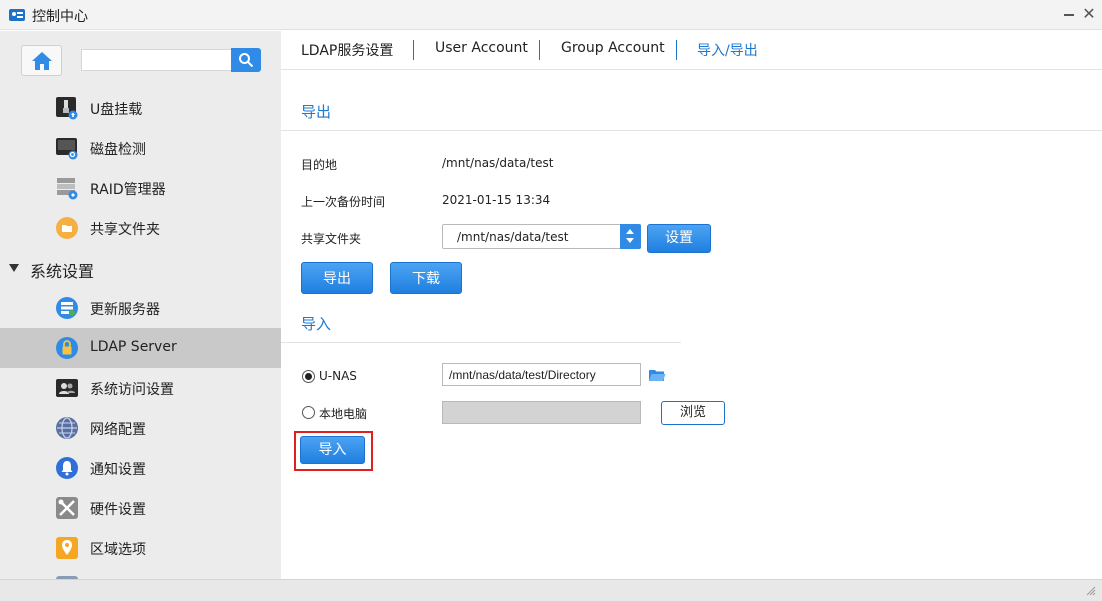 This screenshot has height=601, width=1102. Describe the element at coordinates (14, 268) in the screenshot. I see `collapse-triangle-icon` at that location.